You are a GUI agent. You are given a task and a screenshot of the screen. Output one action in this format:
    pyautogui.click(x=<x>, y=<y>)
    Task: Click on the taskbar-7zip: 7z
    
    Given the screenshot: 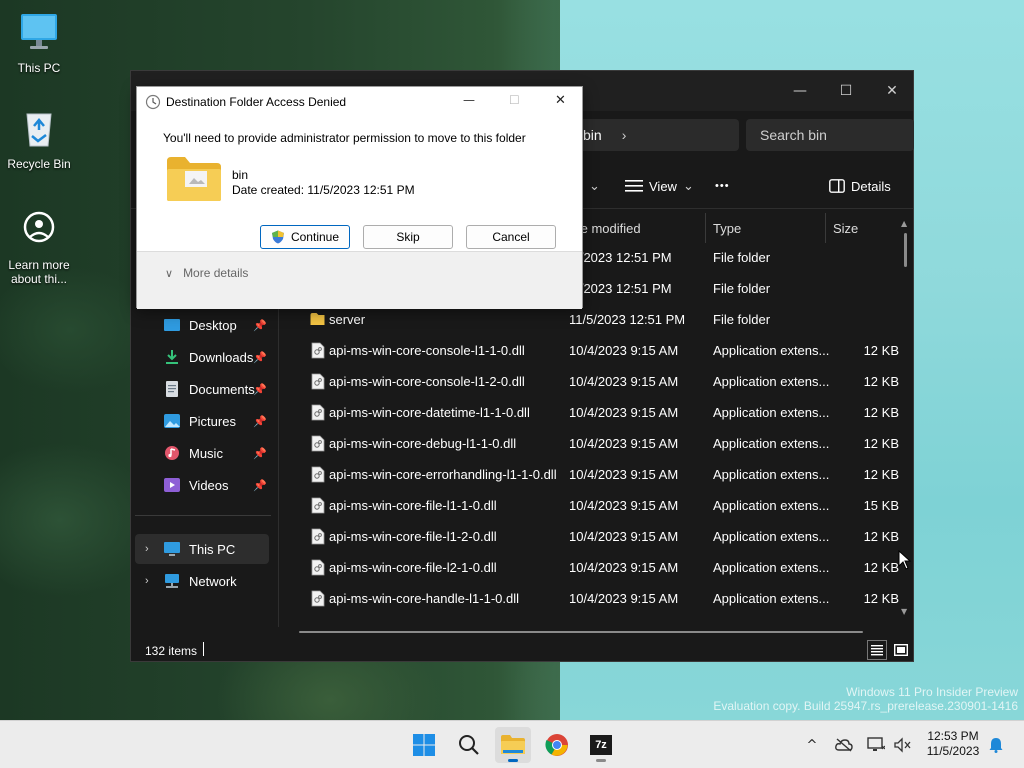 What is the action you would take?
    pyautogui.click(x=601, y=745)
    